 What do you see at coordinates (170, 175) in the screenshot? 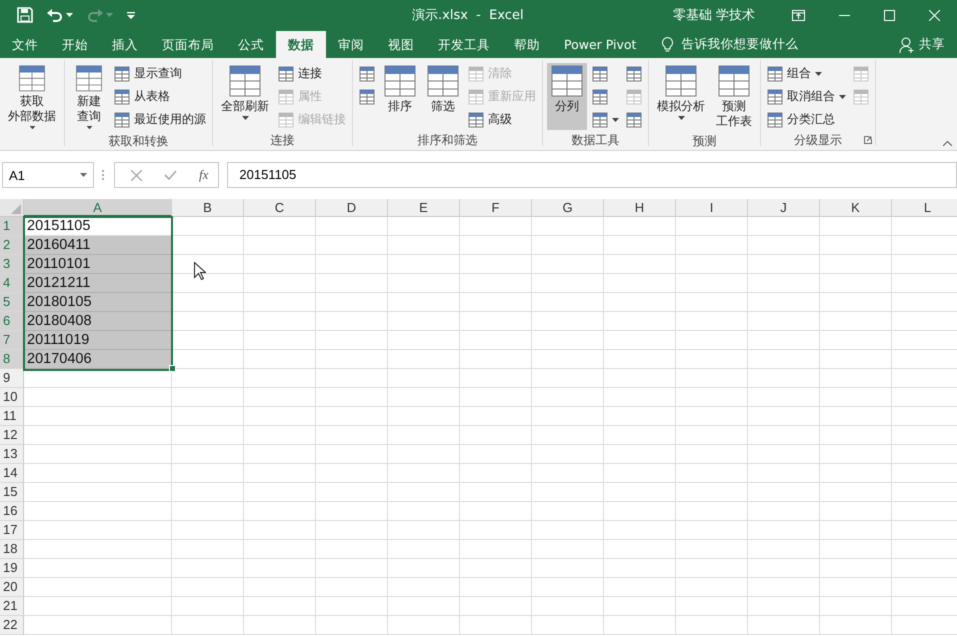
I see `enter-icon` at bounding box center [170, 175].